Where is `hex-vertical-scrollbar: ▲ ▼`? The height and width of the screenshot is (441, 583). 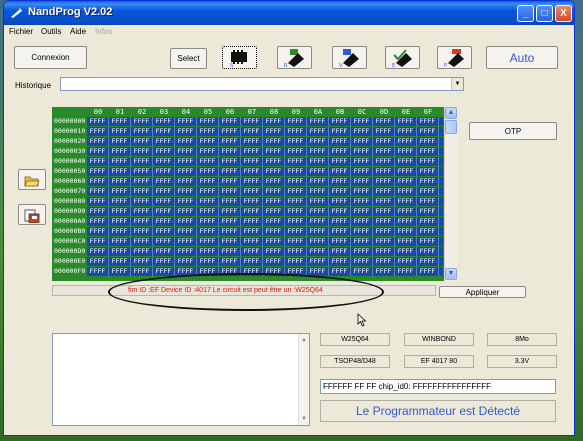 hex-vertical-scrollbar: ▲ ▼ is located at coordinates (450, 194).